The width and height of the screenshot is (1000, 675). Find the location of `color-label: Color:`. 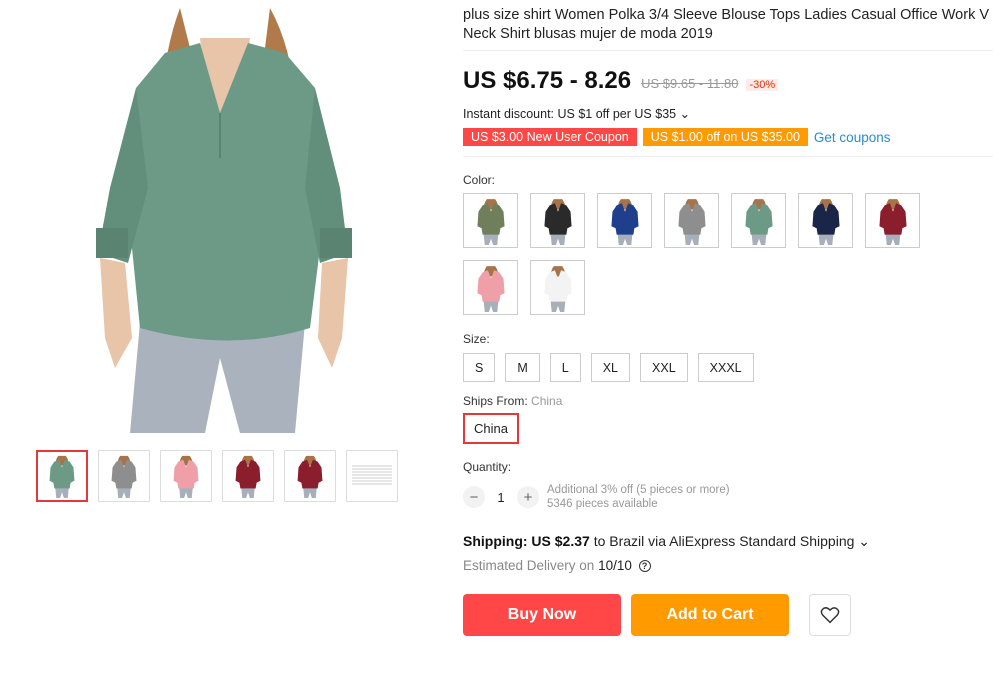

color-label: Color: is located at coordinates (479, 180).